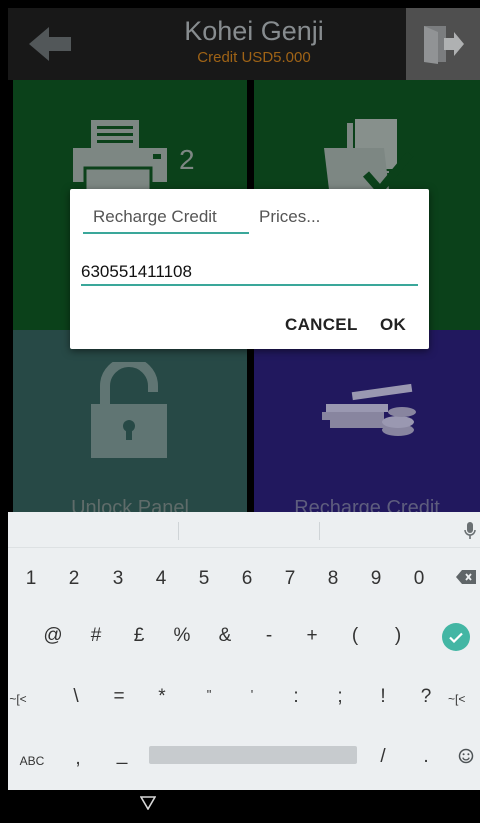 This screenshot has height=823, width=480. What do you see at coordinates (355, 636) in the screenshot?
I see `key-open-paren: (` at bounding box center [355, 636].